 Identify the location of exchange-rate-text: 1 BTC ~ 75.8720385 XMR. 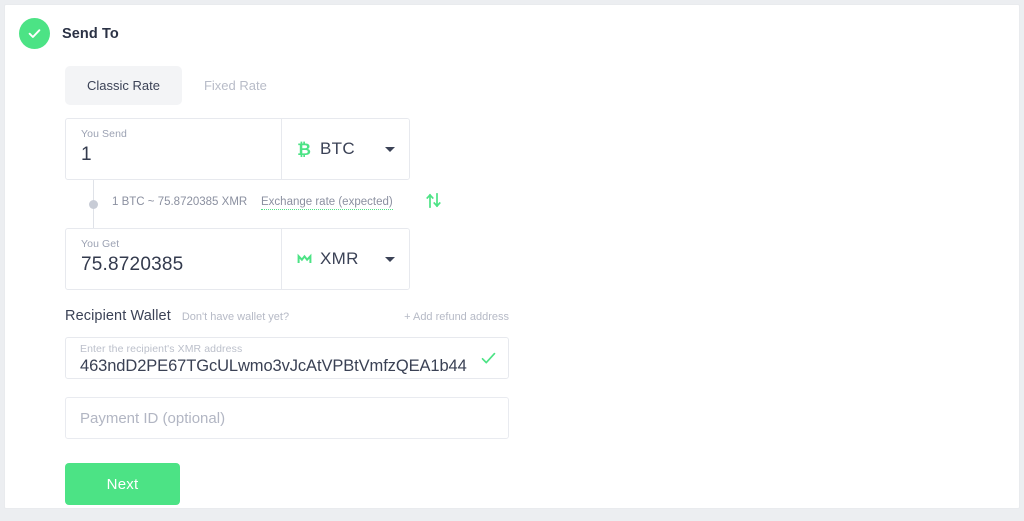
(180, 202).